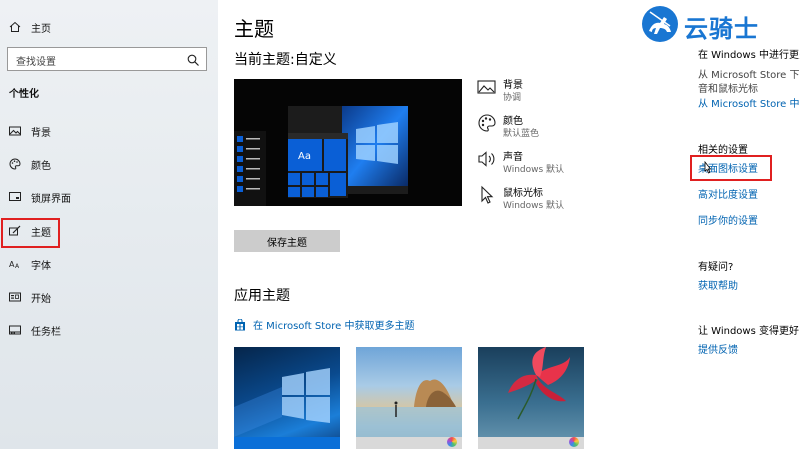  What do you see at coordinates (728, 89) in the screenshot?
I see `store-promo-desc-2: 音和鼠标光标` at bounding box center [728, 89].